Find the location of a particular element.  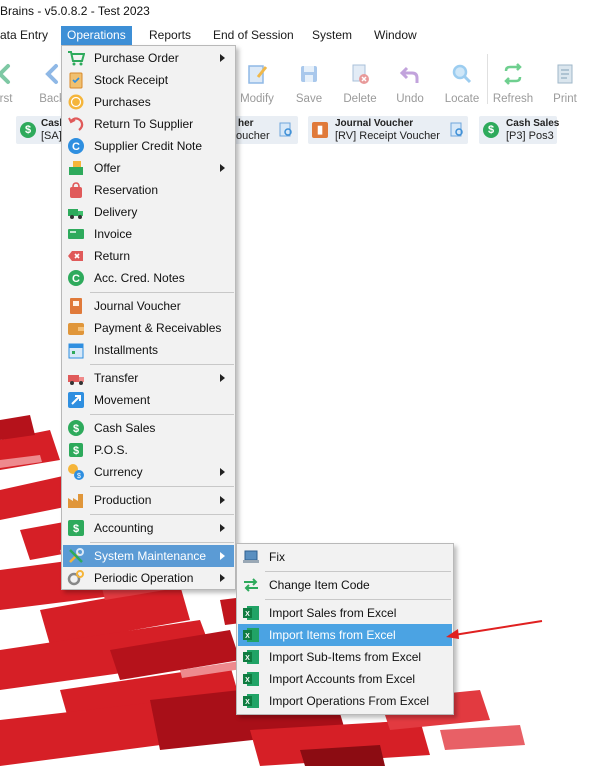

journal-icon: ▮ is located at coordinates (320, 130).